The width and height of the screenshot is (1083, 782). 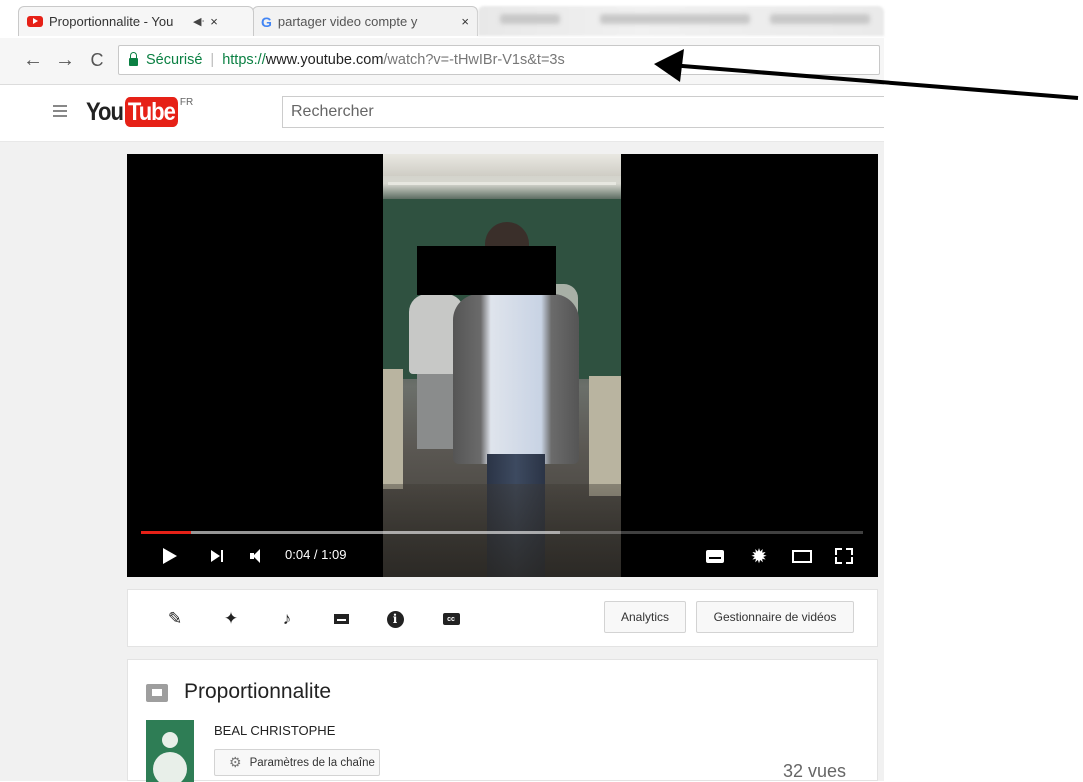 What do you see at coordinates (258, 691) in the screenshot?
I see `video-title: Proportionnalite` at bounding box center [258, 691].